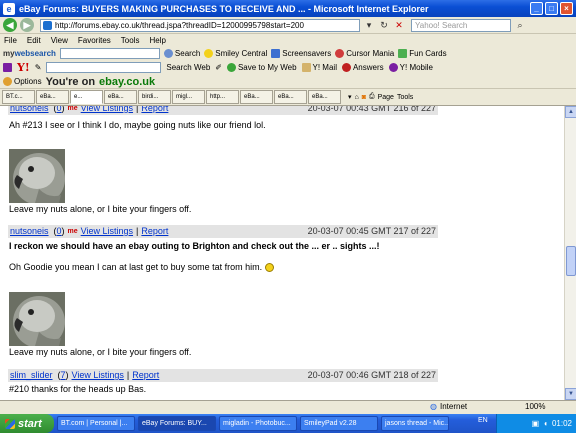 The image size is (576, 433). Describe the element at coordinates (339, 423) in the screenshot. I see `taskbar-item: SmileyPad v2.28` at that location.